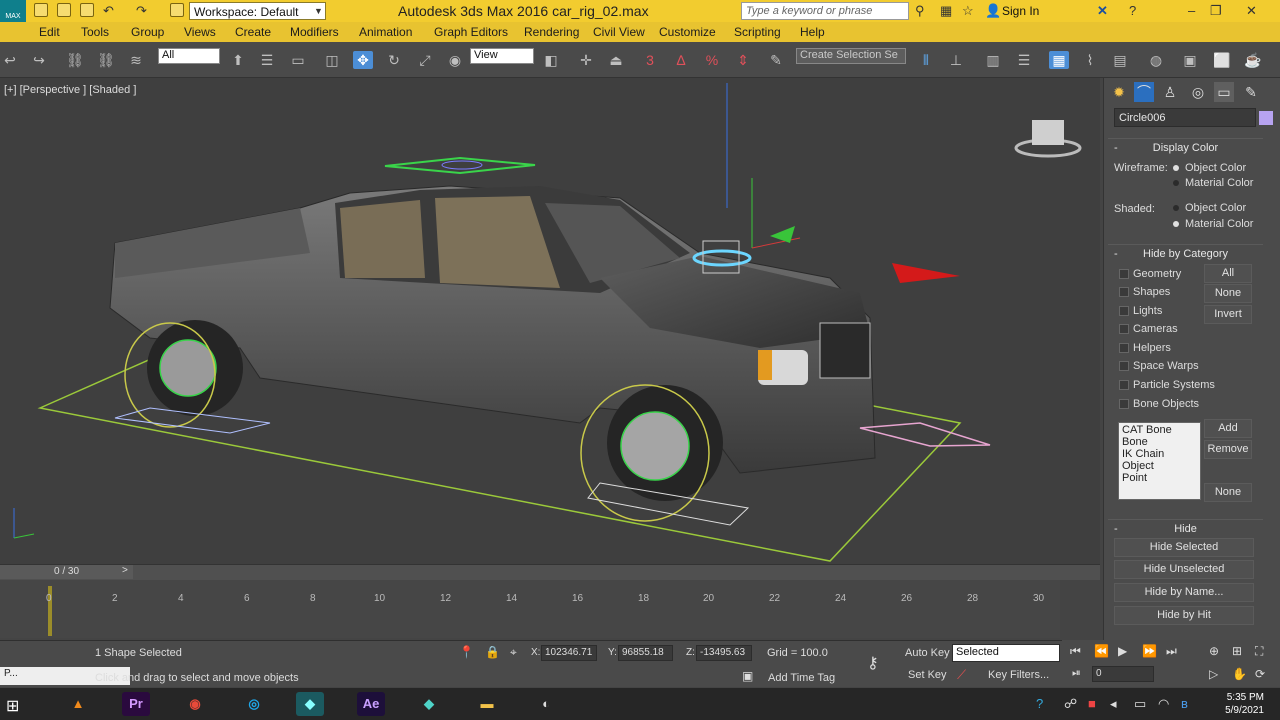 The height and width of the screenshot is (720, 1280). What do you see at coordinates (1185, 117) in the screenshot?
I see `object-name-field: Circle006` at bounding box center [1185, 117].